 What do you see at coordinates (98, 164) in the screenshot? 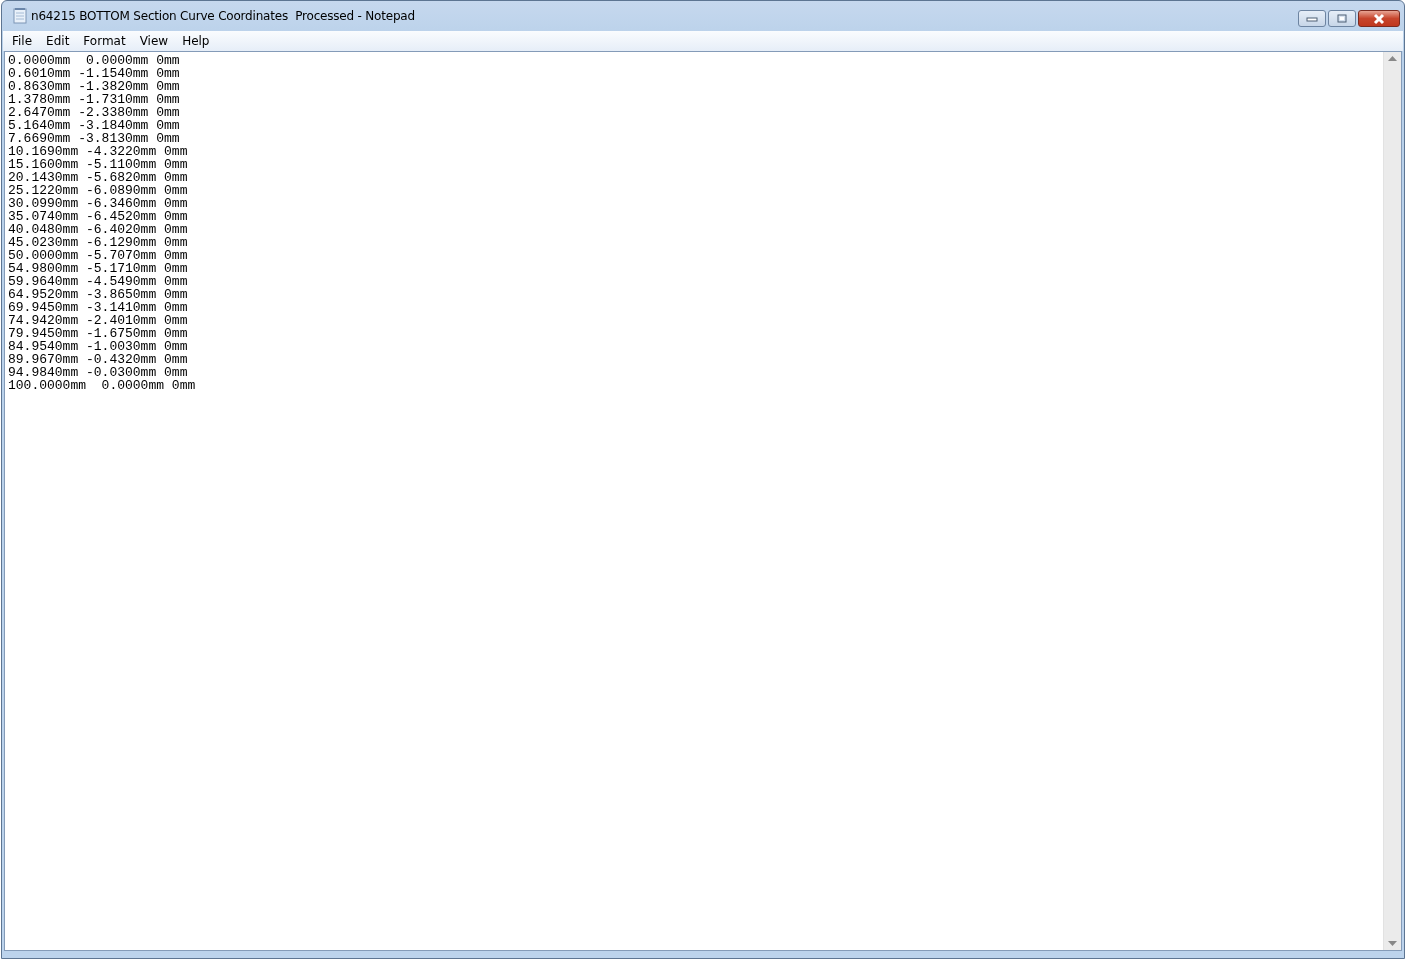
I see `text-line: 15.1600mm -5.1100mm 0mm` at bounding box center [98, 164].